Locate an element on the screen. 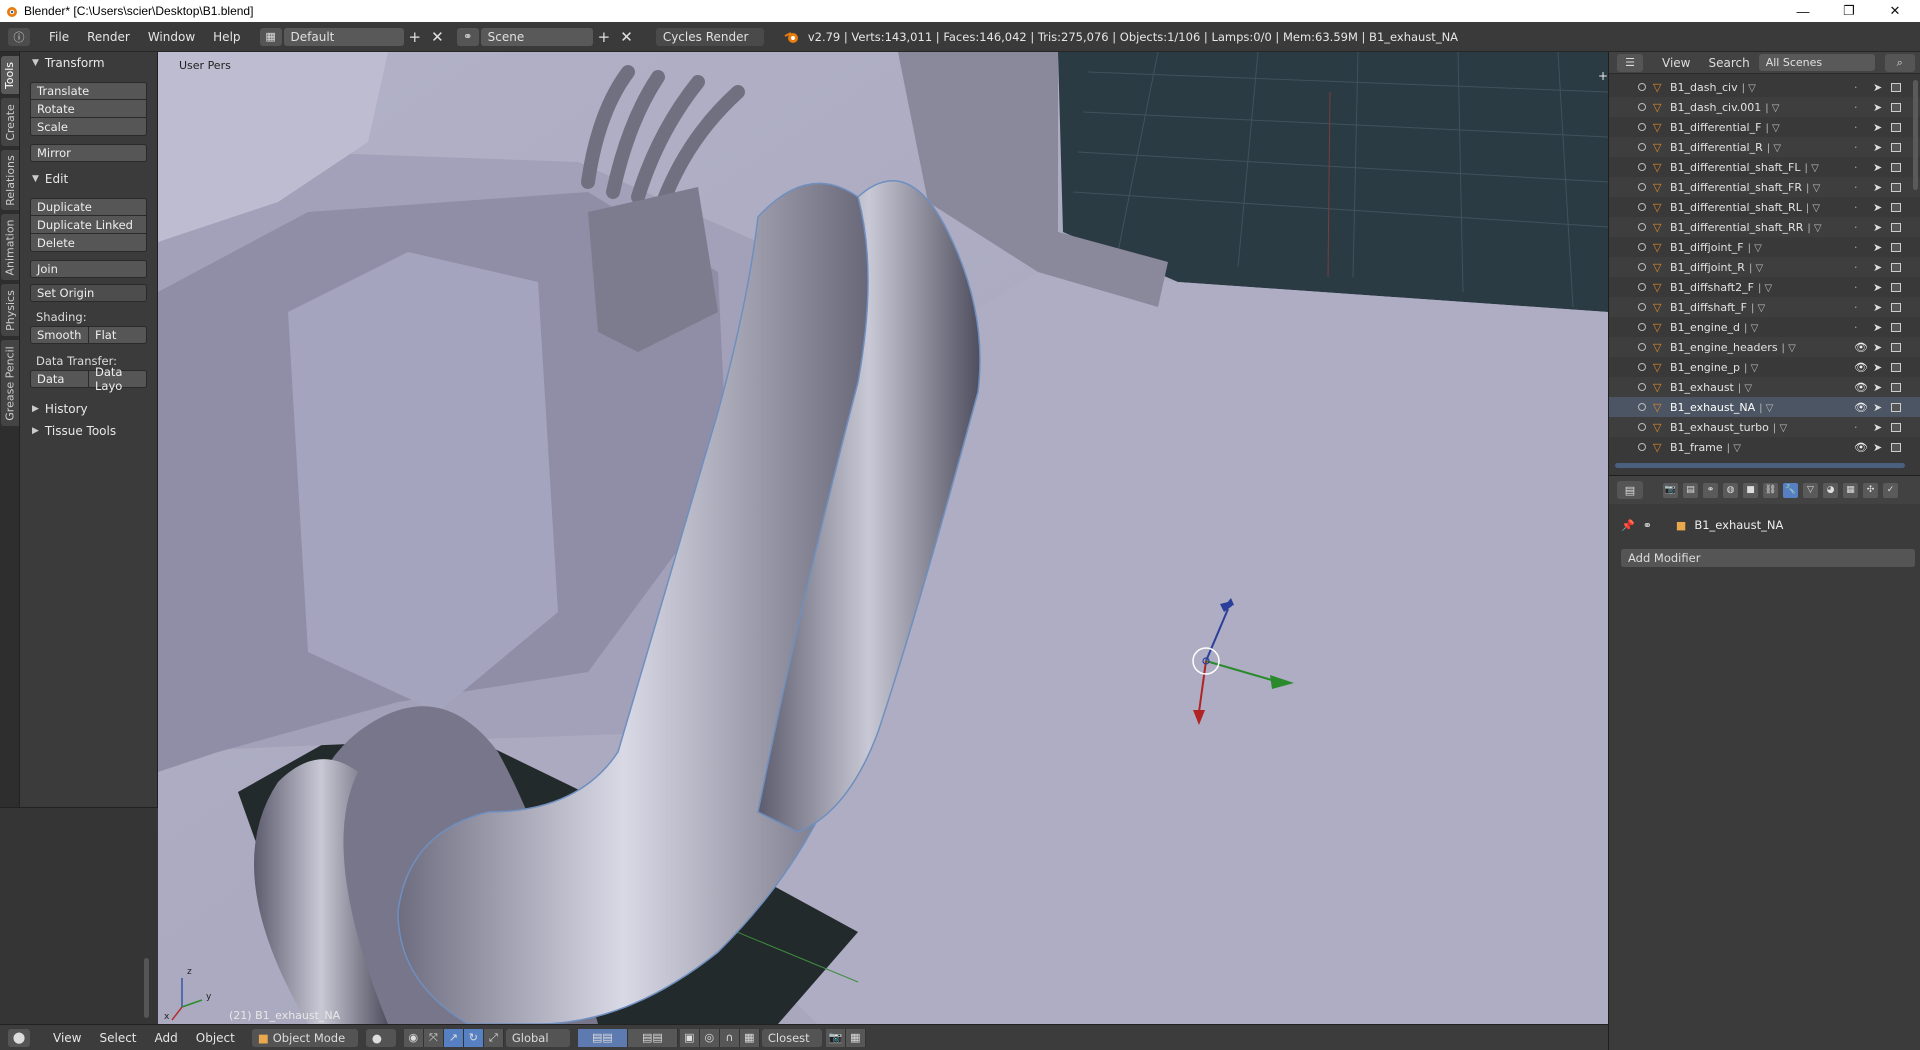 This screenshot has width=1920, height=1050. editor-type-icon: ⬤ is located at coordinates (19, 1037).